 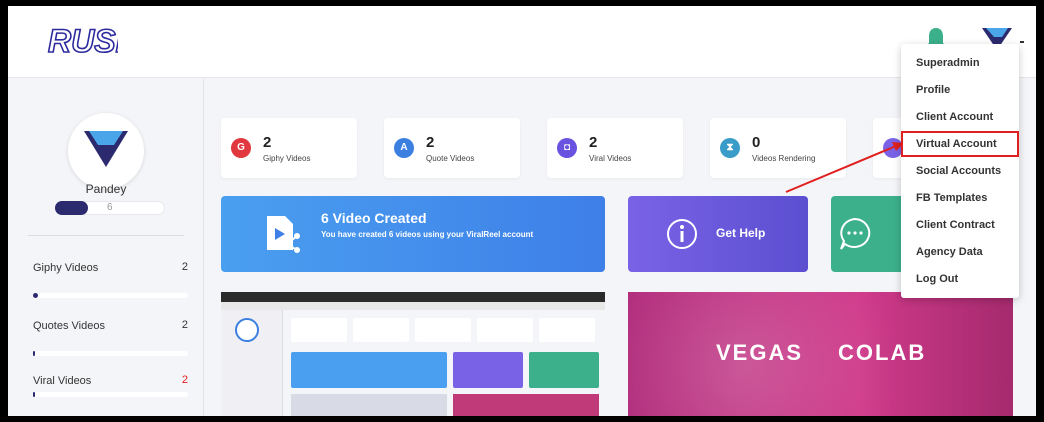 I want to click on stat-card-label: Viral Videos, so click(x=610, y=158).